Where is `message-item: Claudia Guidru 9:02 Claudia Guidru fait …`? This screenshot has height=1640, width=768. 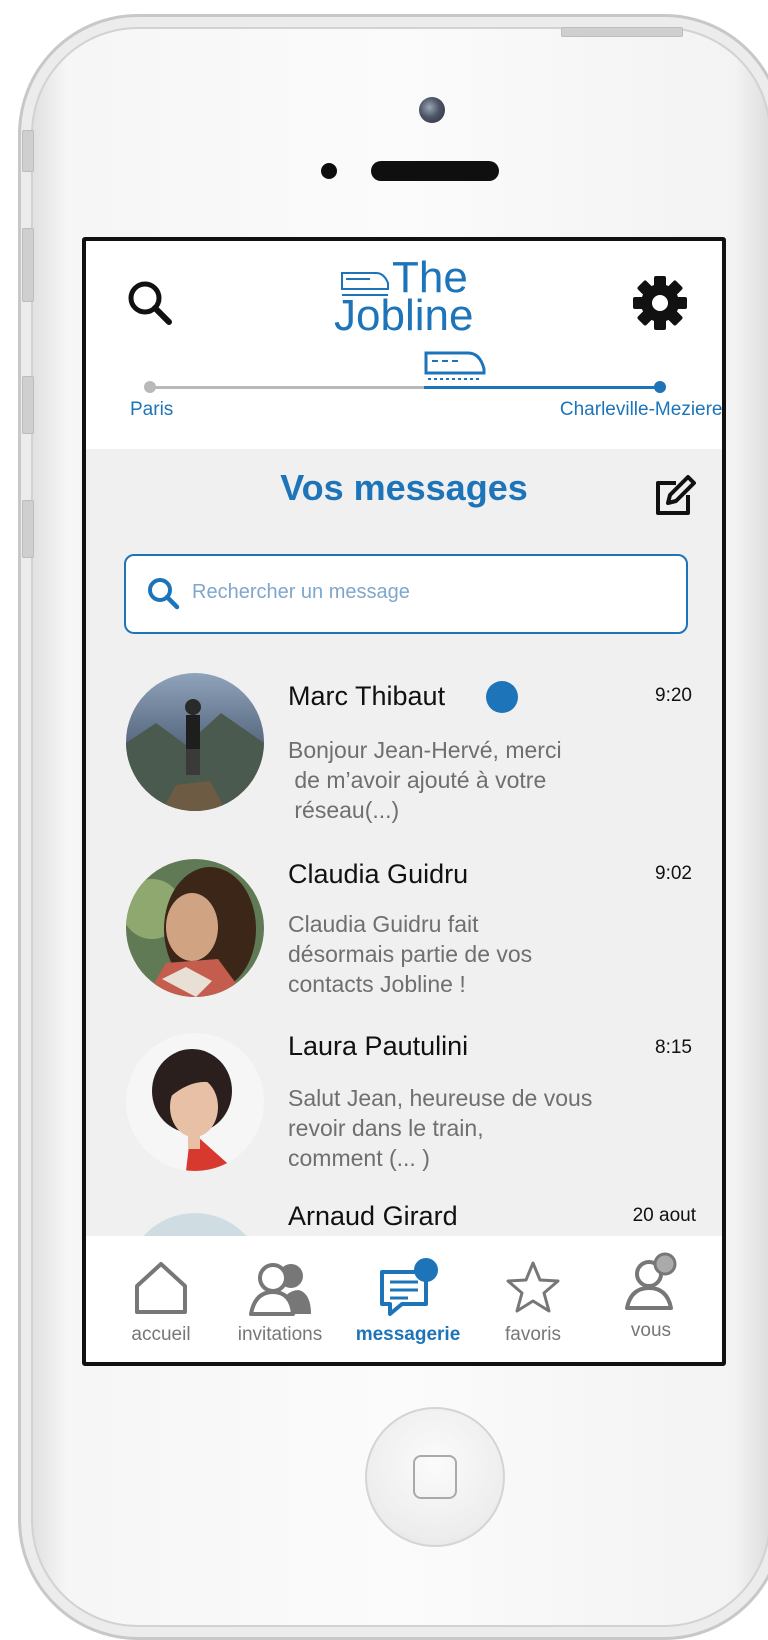
message-item: Claudia Guidru 9:02 Claudia Guidru fait … is located at coordinates (404, 934).